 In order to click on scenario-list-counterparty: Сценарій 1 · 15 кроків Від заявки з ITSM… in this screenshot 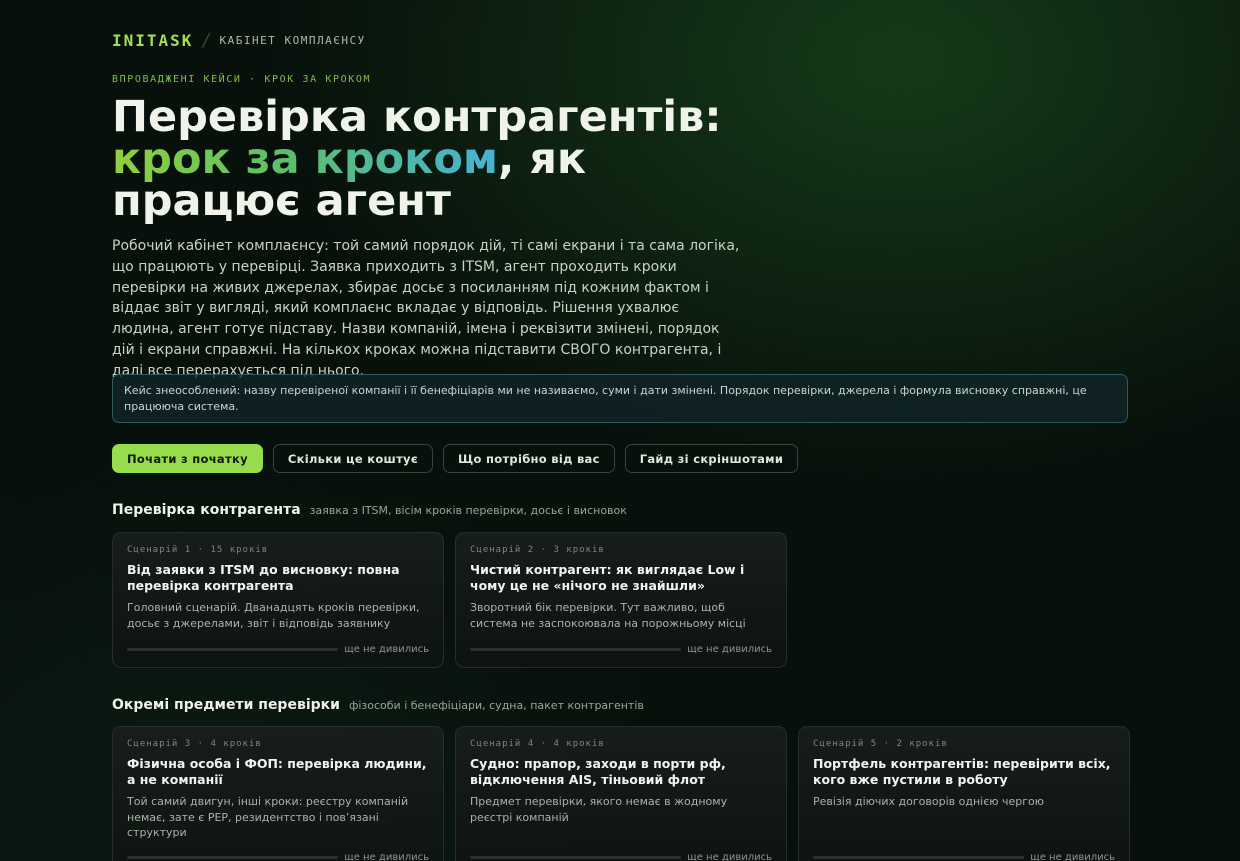, I will do `click(449, 600)`.